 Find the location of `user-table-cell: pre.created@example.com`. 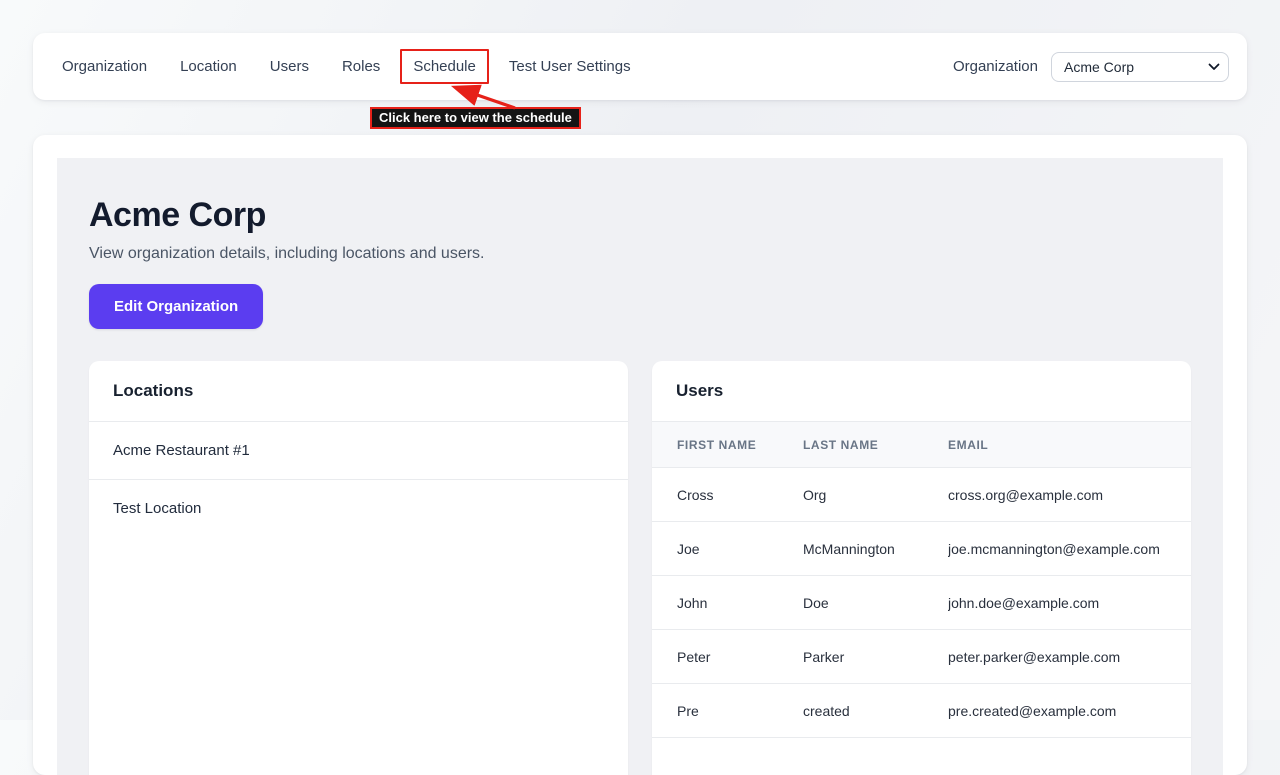

user-table-cell: pre.created@example.com is located at coordinates (1032, 711).